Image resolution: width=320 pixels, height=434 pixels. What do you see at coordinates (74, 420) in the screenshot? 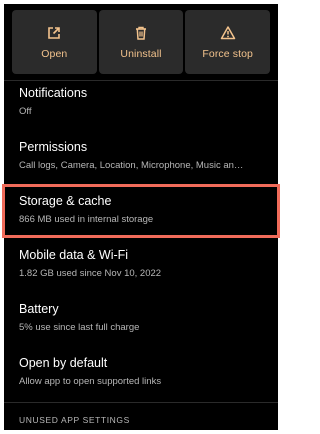
I see `section-header-unused-app-settings: UNUSED APP SETTINGS` at bounding box center [74, 420].